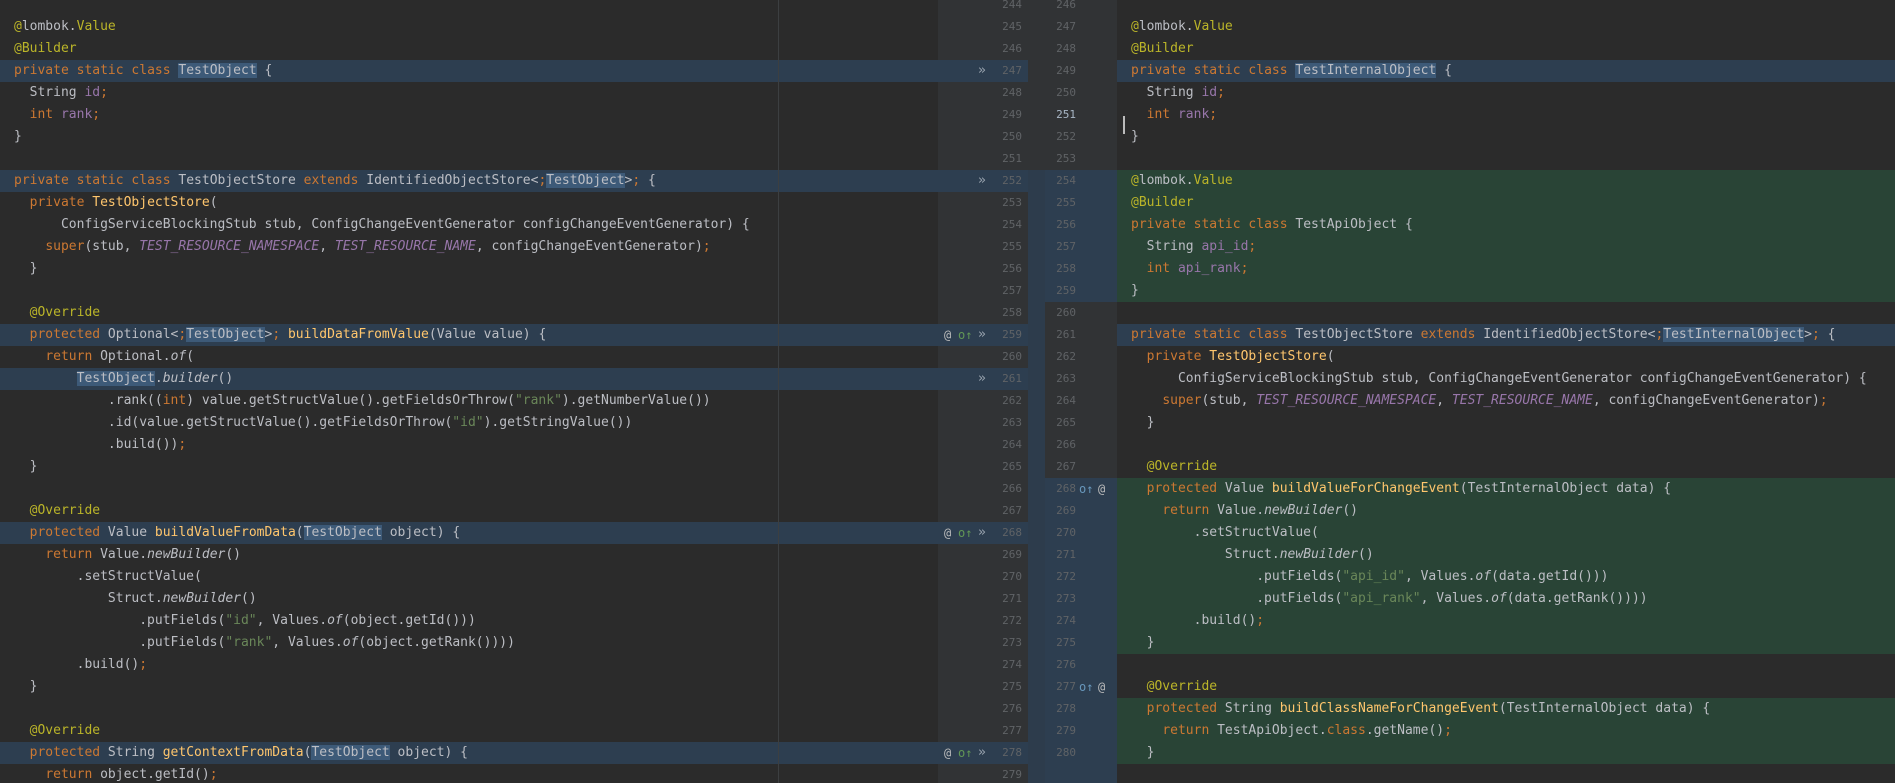 Image resolution: width=1895 pixels, height=783 pixels. I want to click on left-code-line: TestObject.builder(), so click(469, 379).